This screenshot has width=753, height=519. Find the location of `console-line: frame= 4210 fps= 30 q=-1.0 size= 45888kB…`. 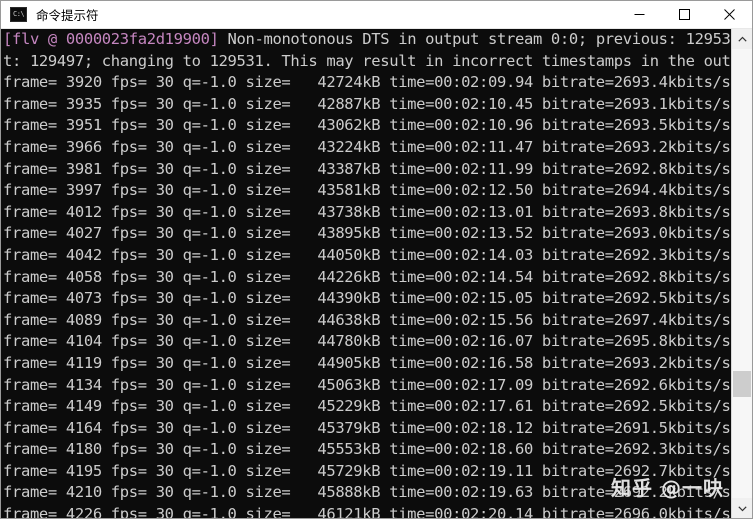

console-line: frame= 4210 fps= 30 q=-1.0 size= 45888kB… is located at coordinates (367, 493).